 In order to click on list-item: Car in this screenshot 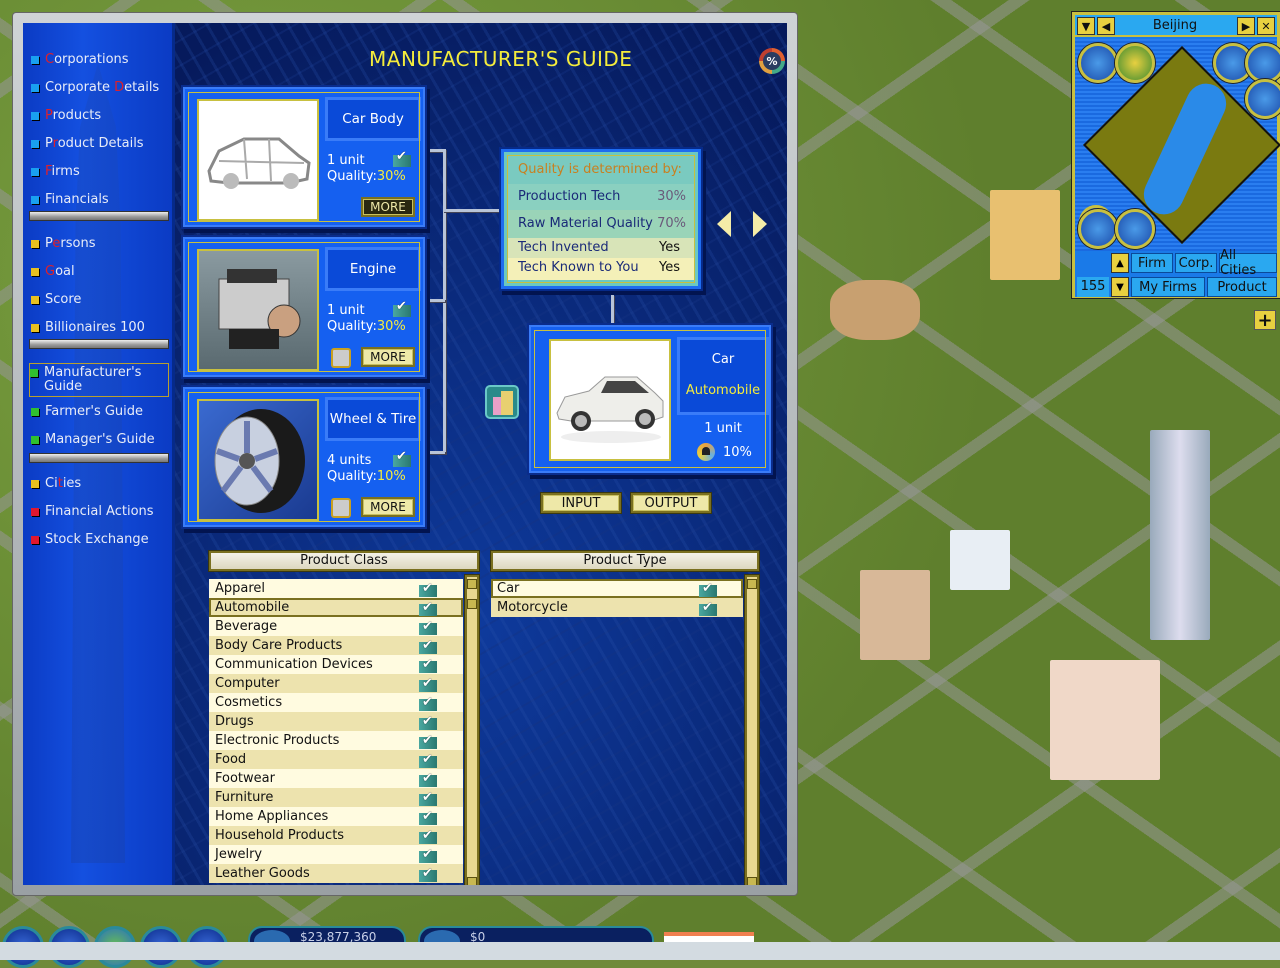, I will do `click(617, 588)`.